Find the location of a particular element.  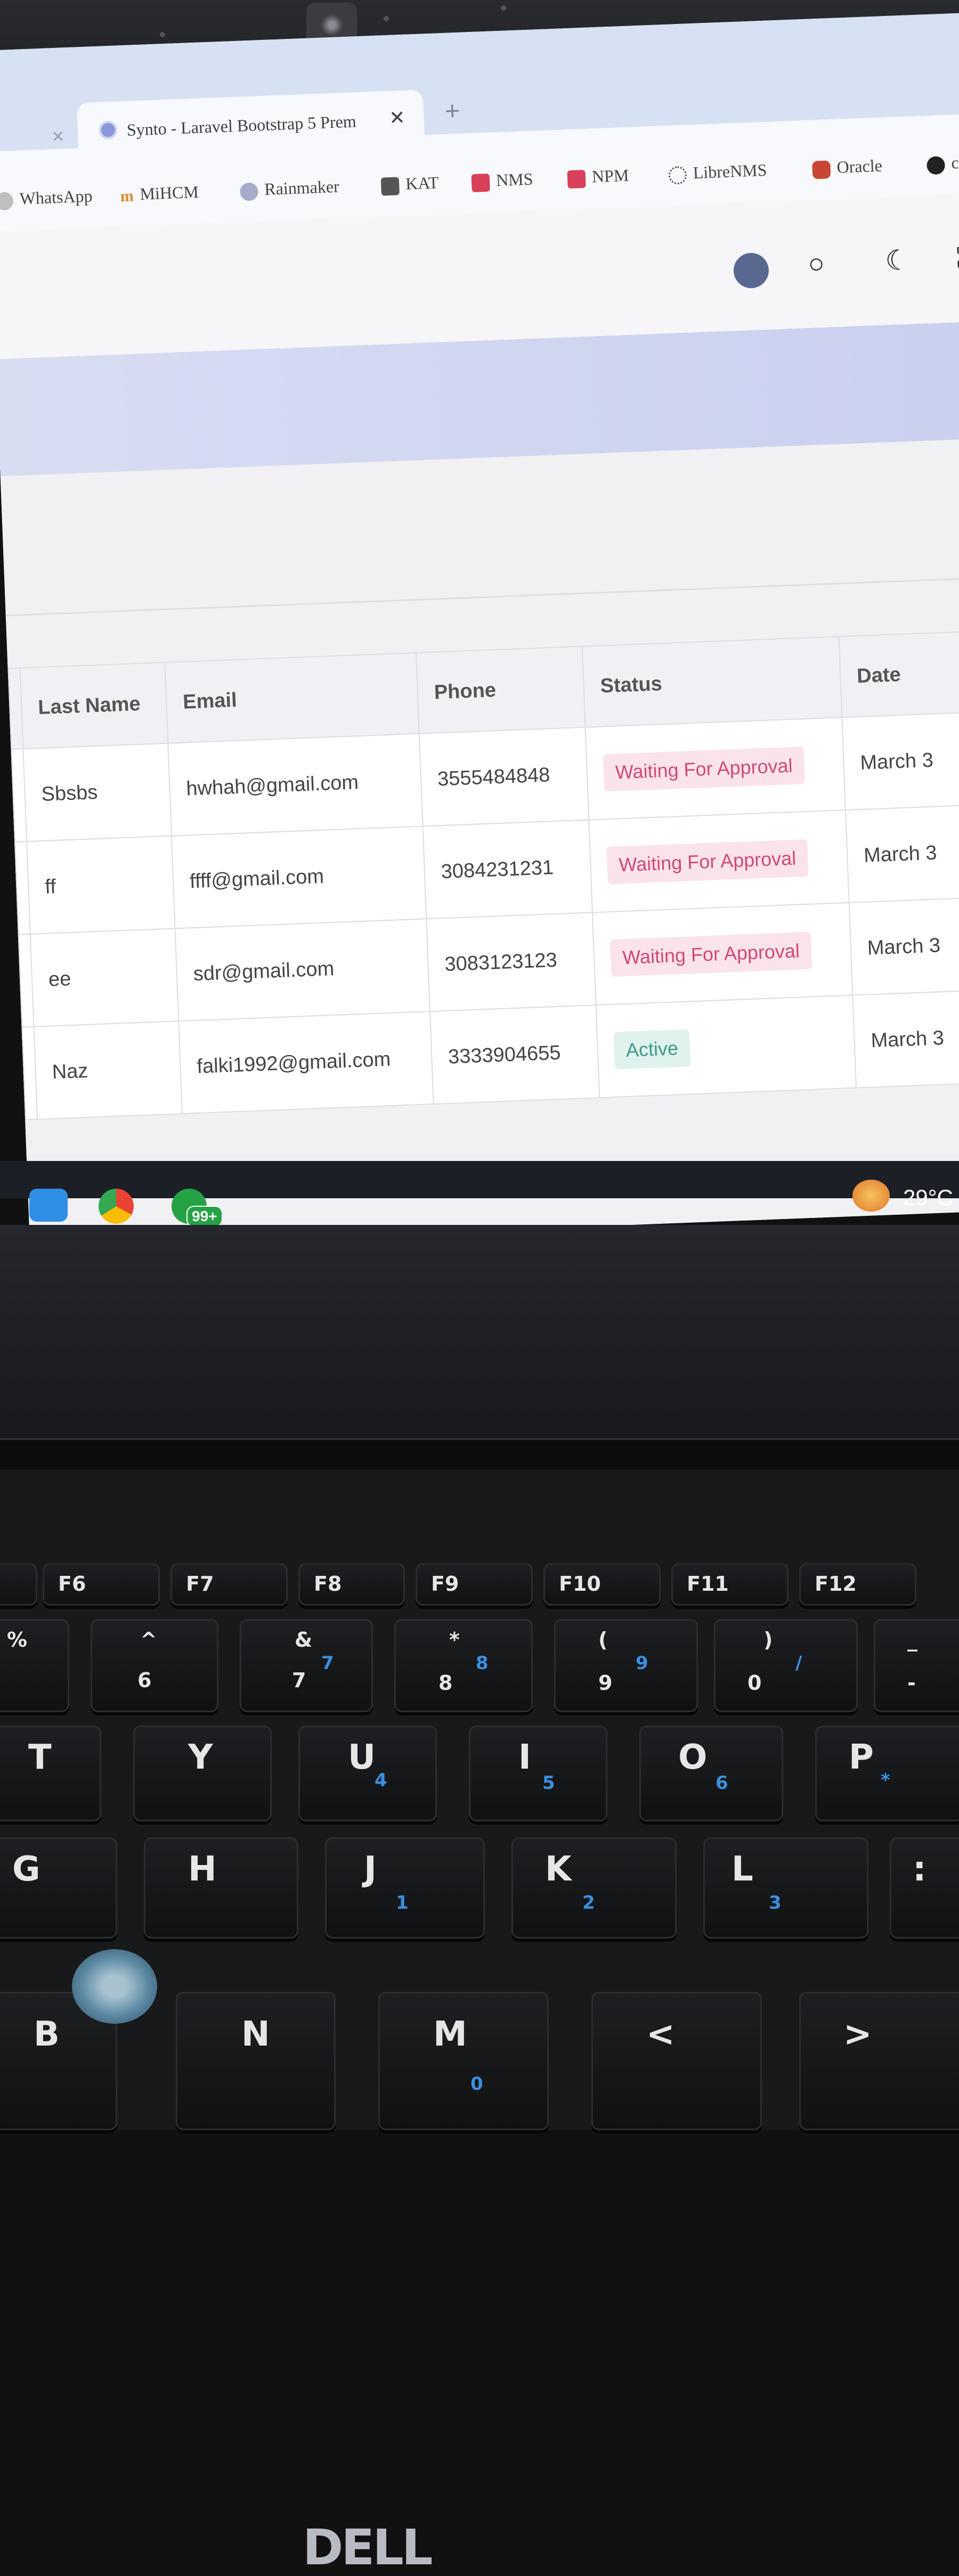

email-cell: sdr@gmail.com is located at coordinates (302, 970).